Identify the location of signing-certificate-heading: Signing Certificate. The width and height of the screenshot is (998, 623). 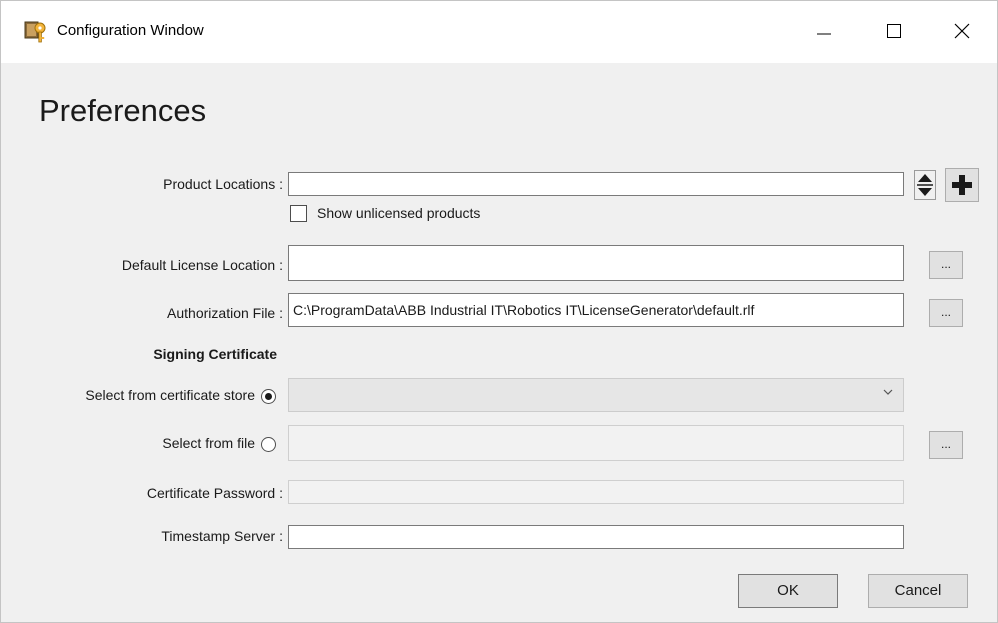
(215, 354).